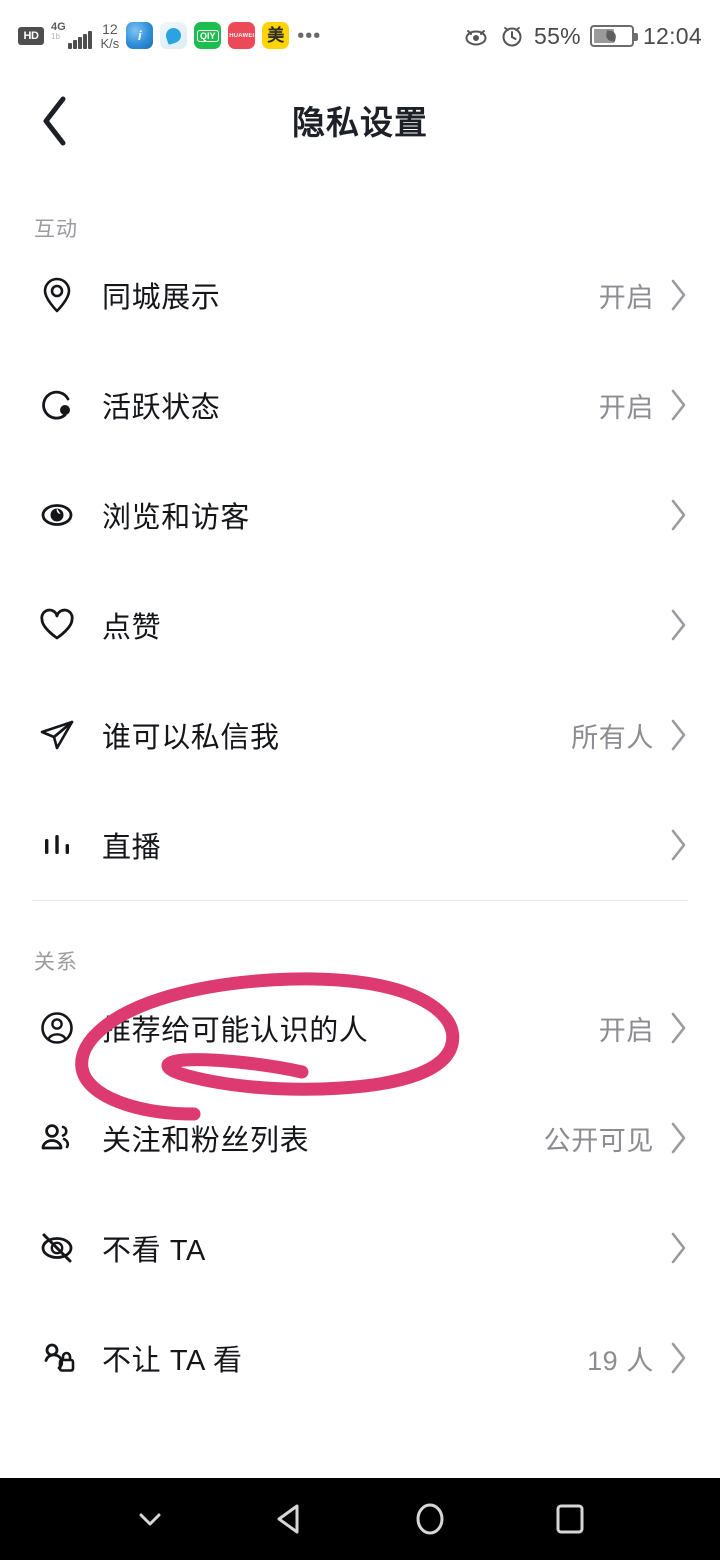 This screenshot has height=1560, width=720. Describe the element at coordinates (55, 36) in the screenshot. I see `network-sub-label: 1b` at that location.